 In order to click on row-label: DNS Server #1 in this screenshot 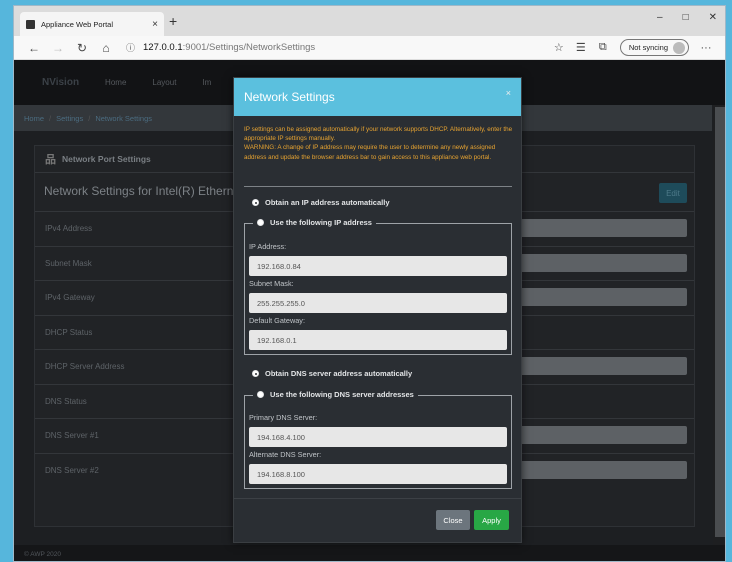, I will do `click(72, 435)`.